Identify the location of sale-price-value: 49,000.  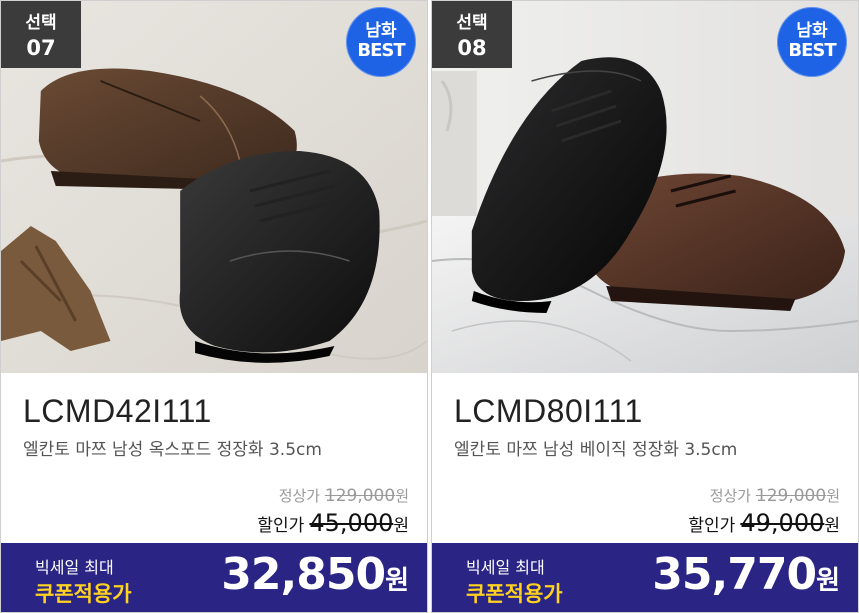
(782, 523).